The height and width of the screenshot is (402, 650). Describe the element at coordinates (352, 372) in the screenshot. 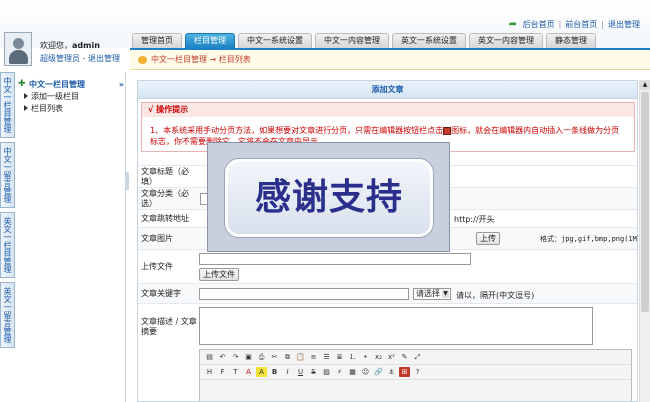

I see `table-icon: ▦` at that location.